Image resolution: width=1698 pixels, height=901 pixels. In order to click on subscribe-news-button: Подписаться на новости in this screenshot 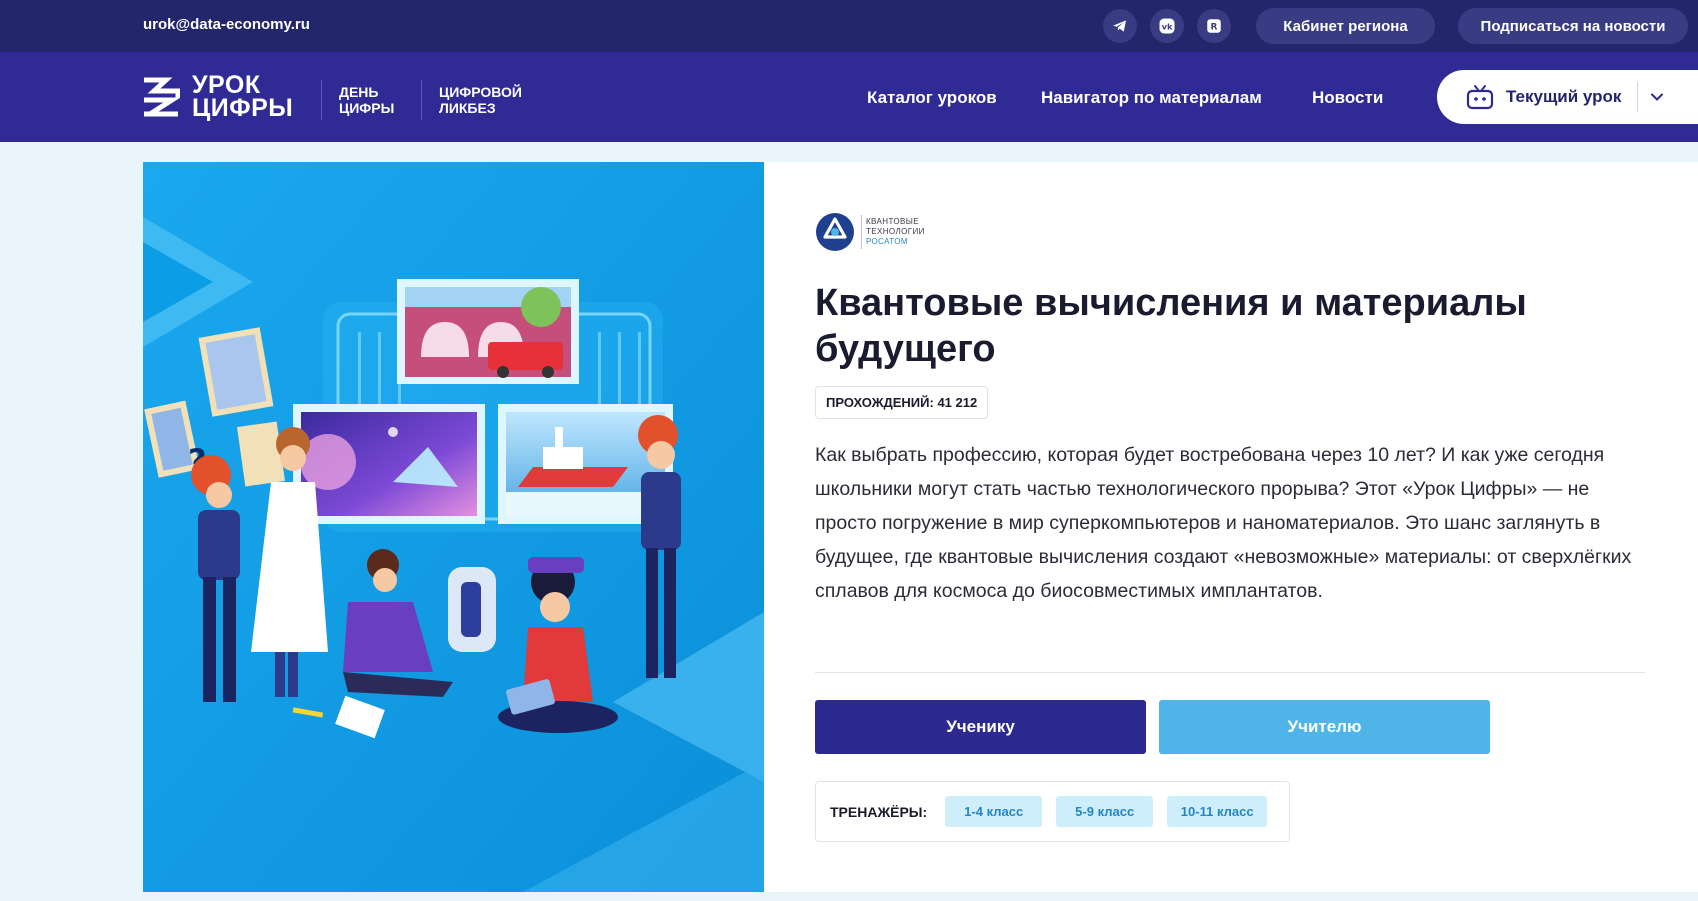, I will do `click(1573, 26)`.